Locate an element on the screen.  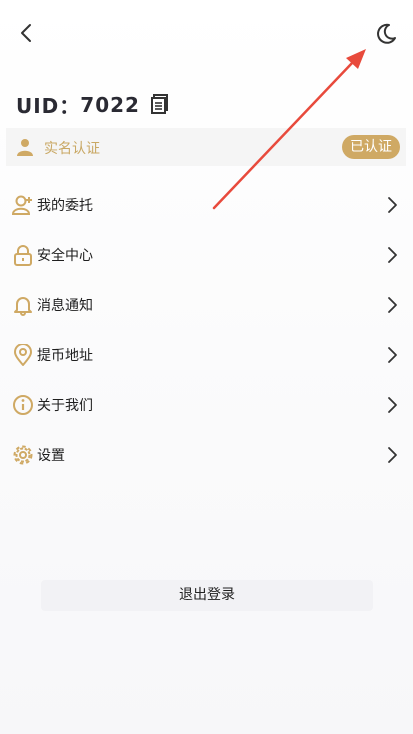
copy-uid-button is located at coordinates (160, 104).